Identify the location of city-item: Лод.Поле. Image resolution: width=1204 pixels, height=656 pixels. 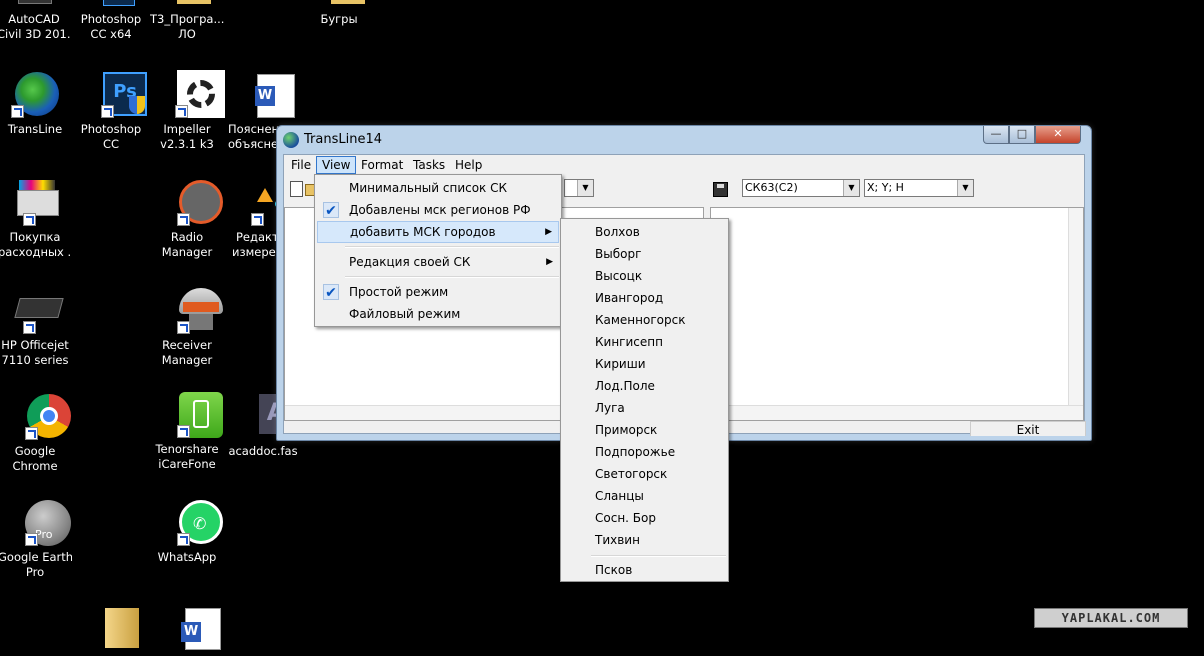
(644, 386).